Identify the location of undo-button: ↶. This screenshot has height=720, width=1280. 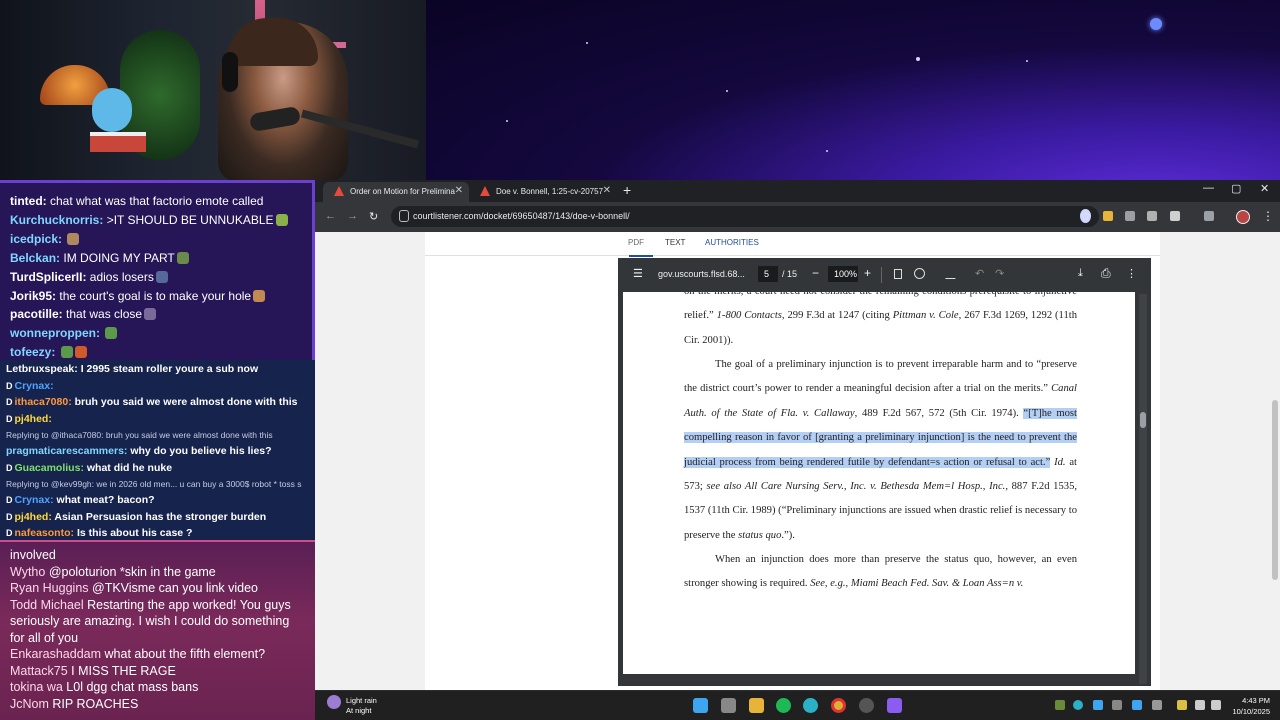
(979, 273).